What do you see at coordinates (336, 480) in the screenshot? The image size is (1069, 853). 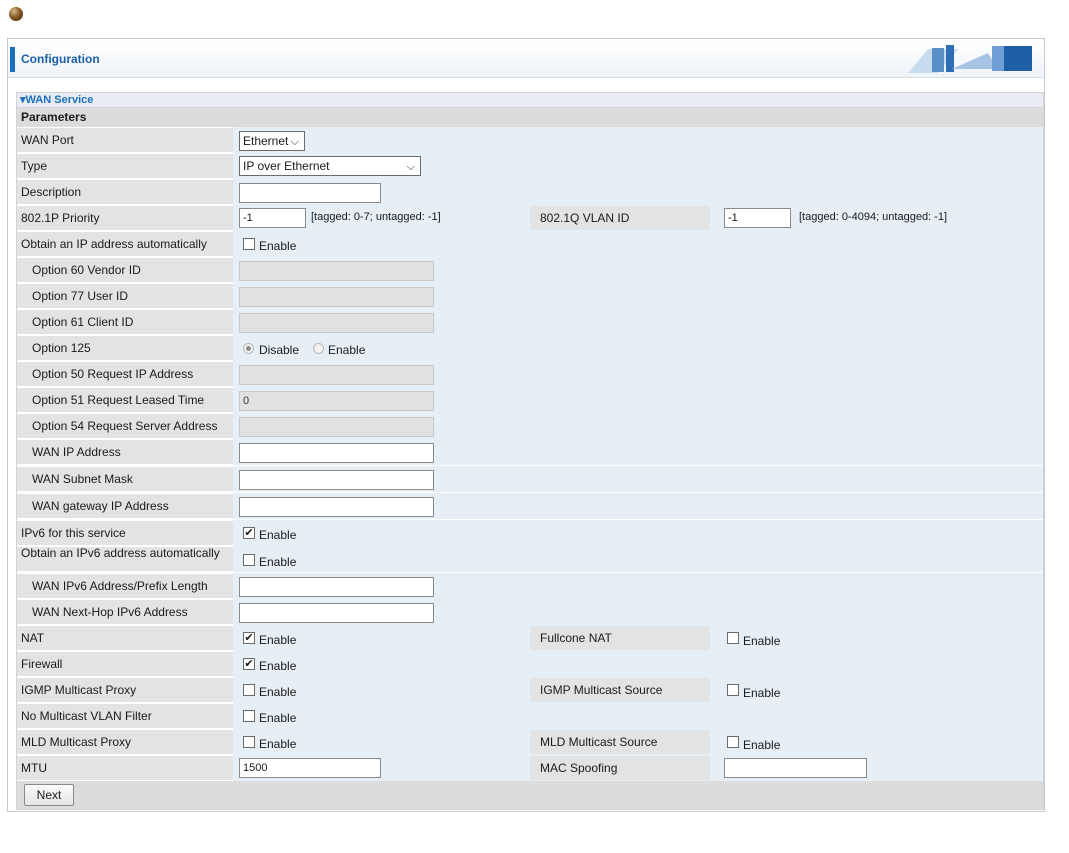 I see `wan-mask-input` at bounding box center [336, 480].